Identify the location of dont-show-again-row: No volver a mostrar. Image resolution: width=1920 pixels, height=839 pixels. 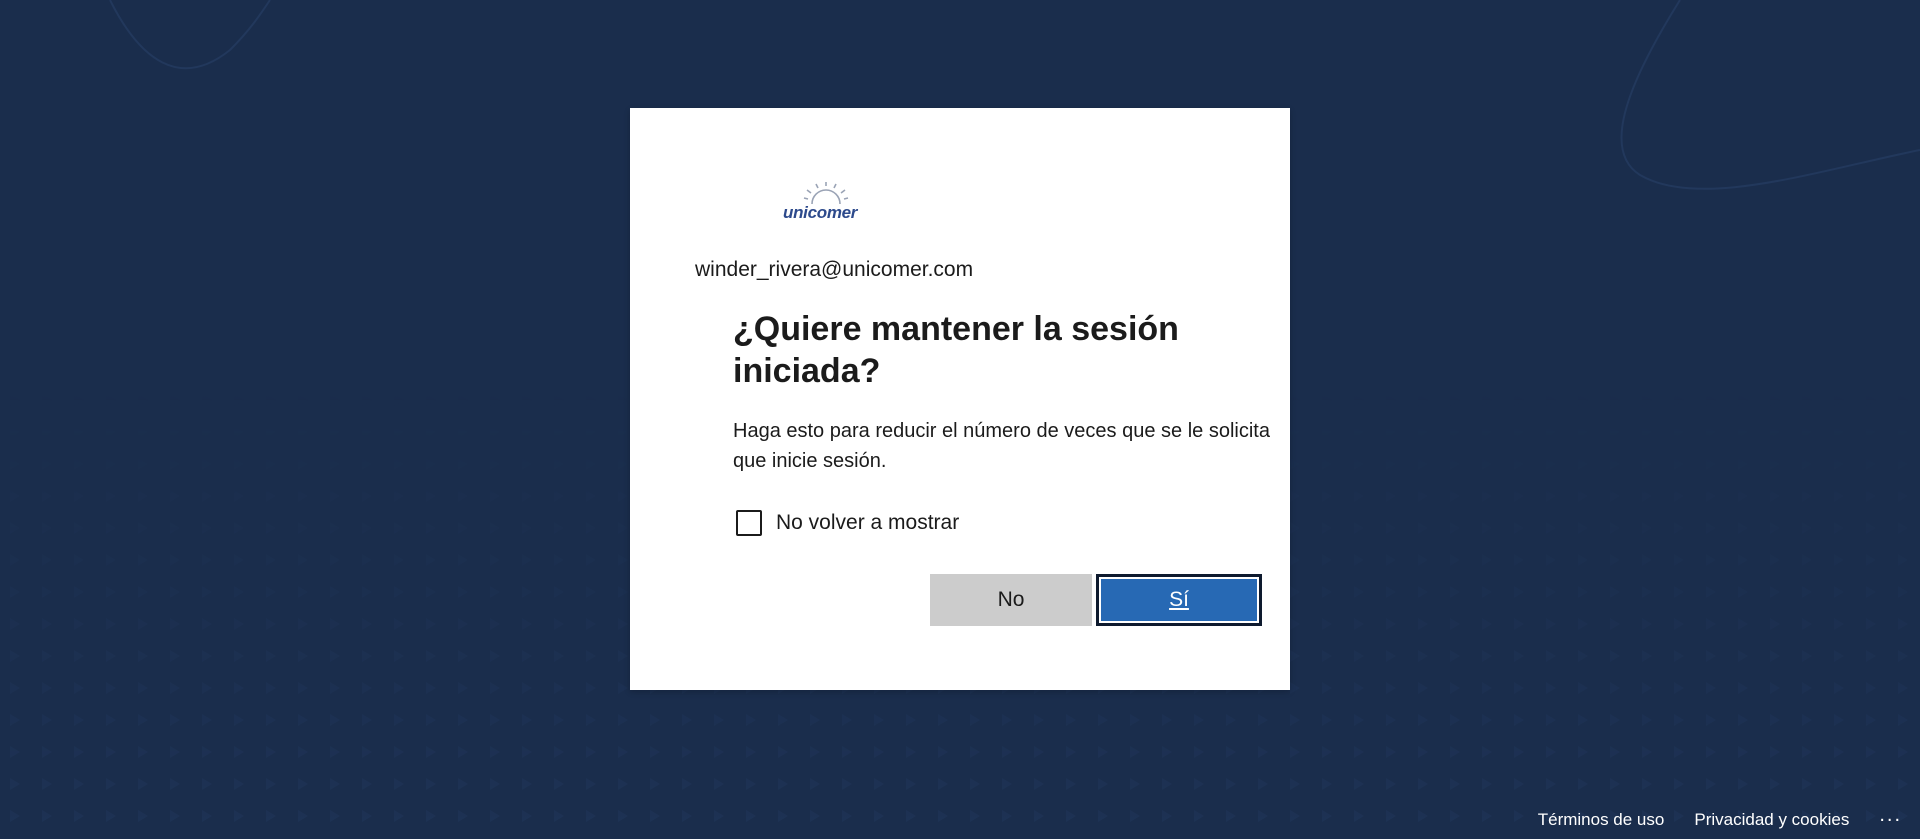
(847, 523).